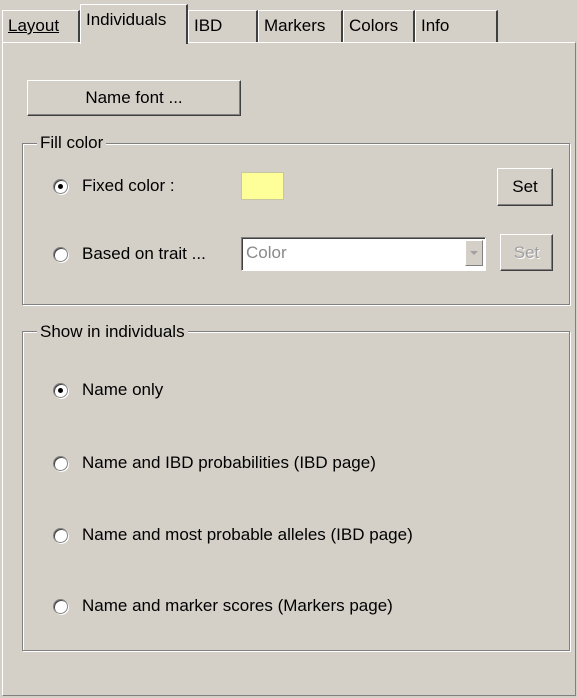  Describe the element at coordinates (208, 25) in the screenshot. I see `tab-ibd-label: IBD` at that location.